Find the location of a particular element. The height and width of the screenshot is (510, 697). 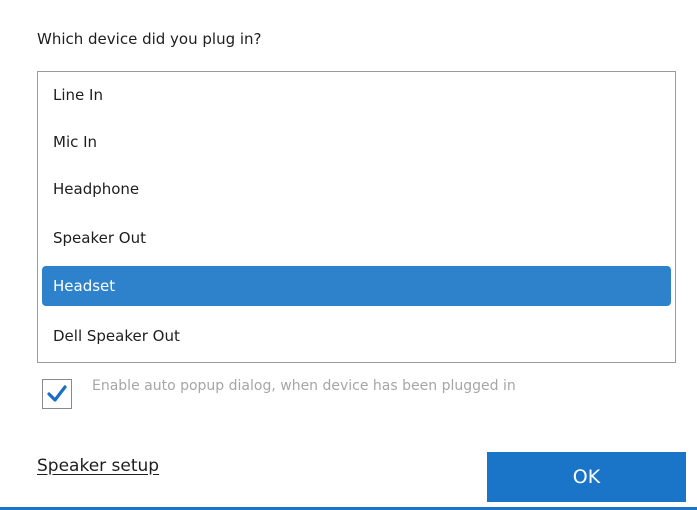

device-item-line-in: Line In is located at coordinates (356, 95).